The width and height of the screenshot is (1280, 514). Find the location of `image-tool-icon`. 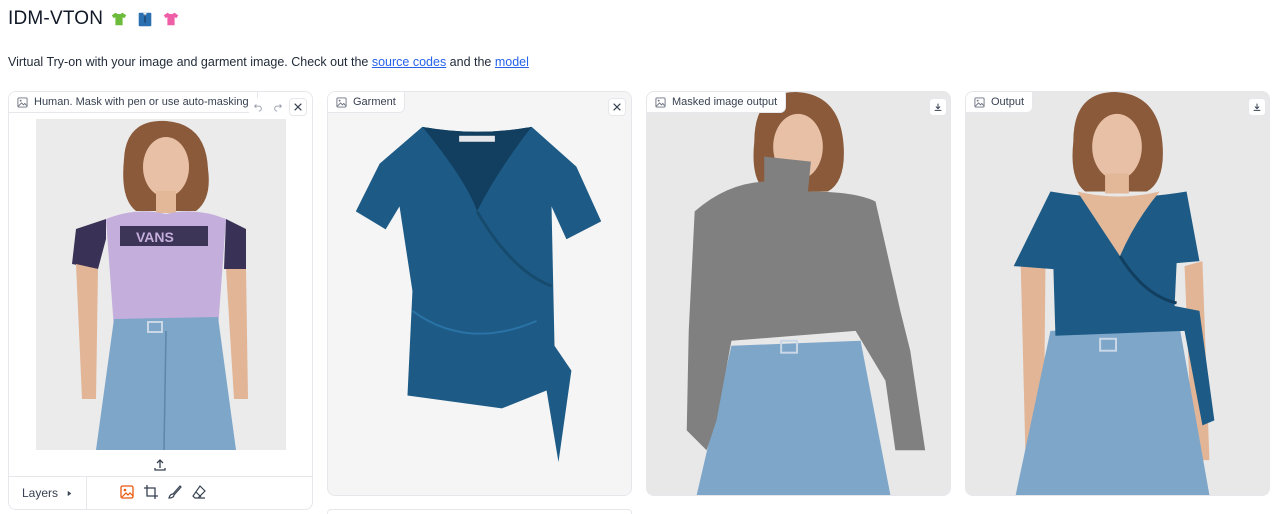

image-tool-icon is located at coordinates (127, 492).